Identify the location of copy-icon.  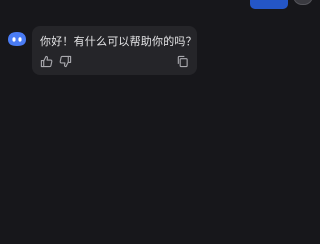
(182, 61).